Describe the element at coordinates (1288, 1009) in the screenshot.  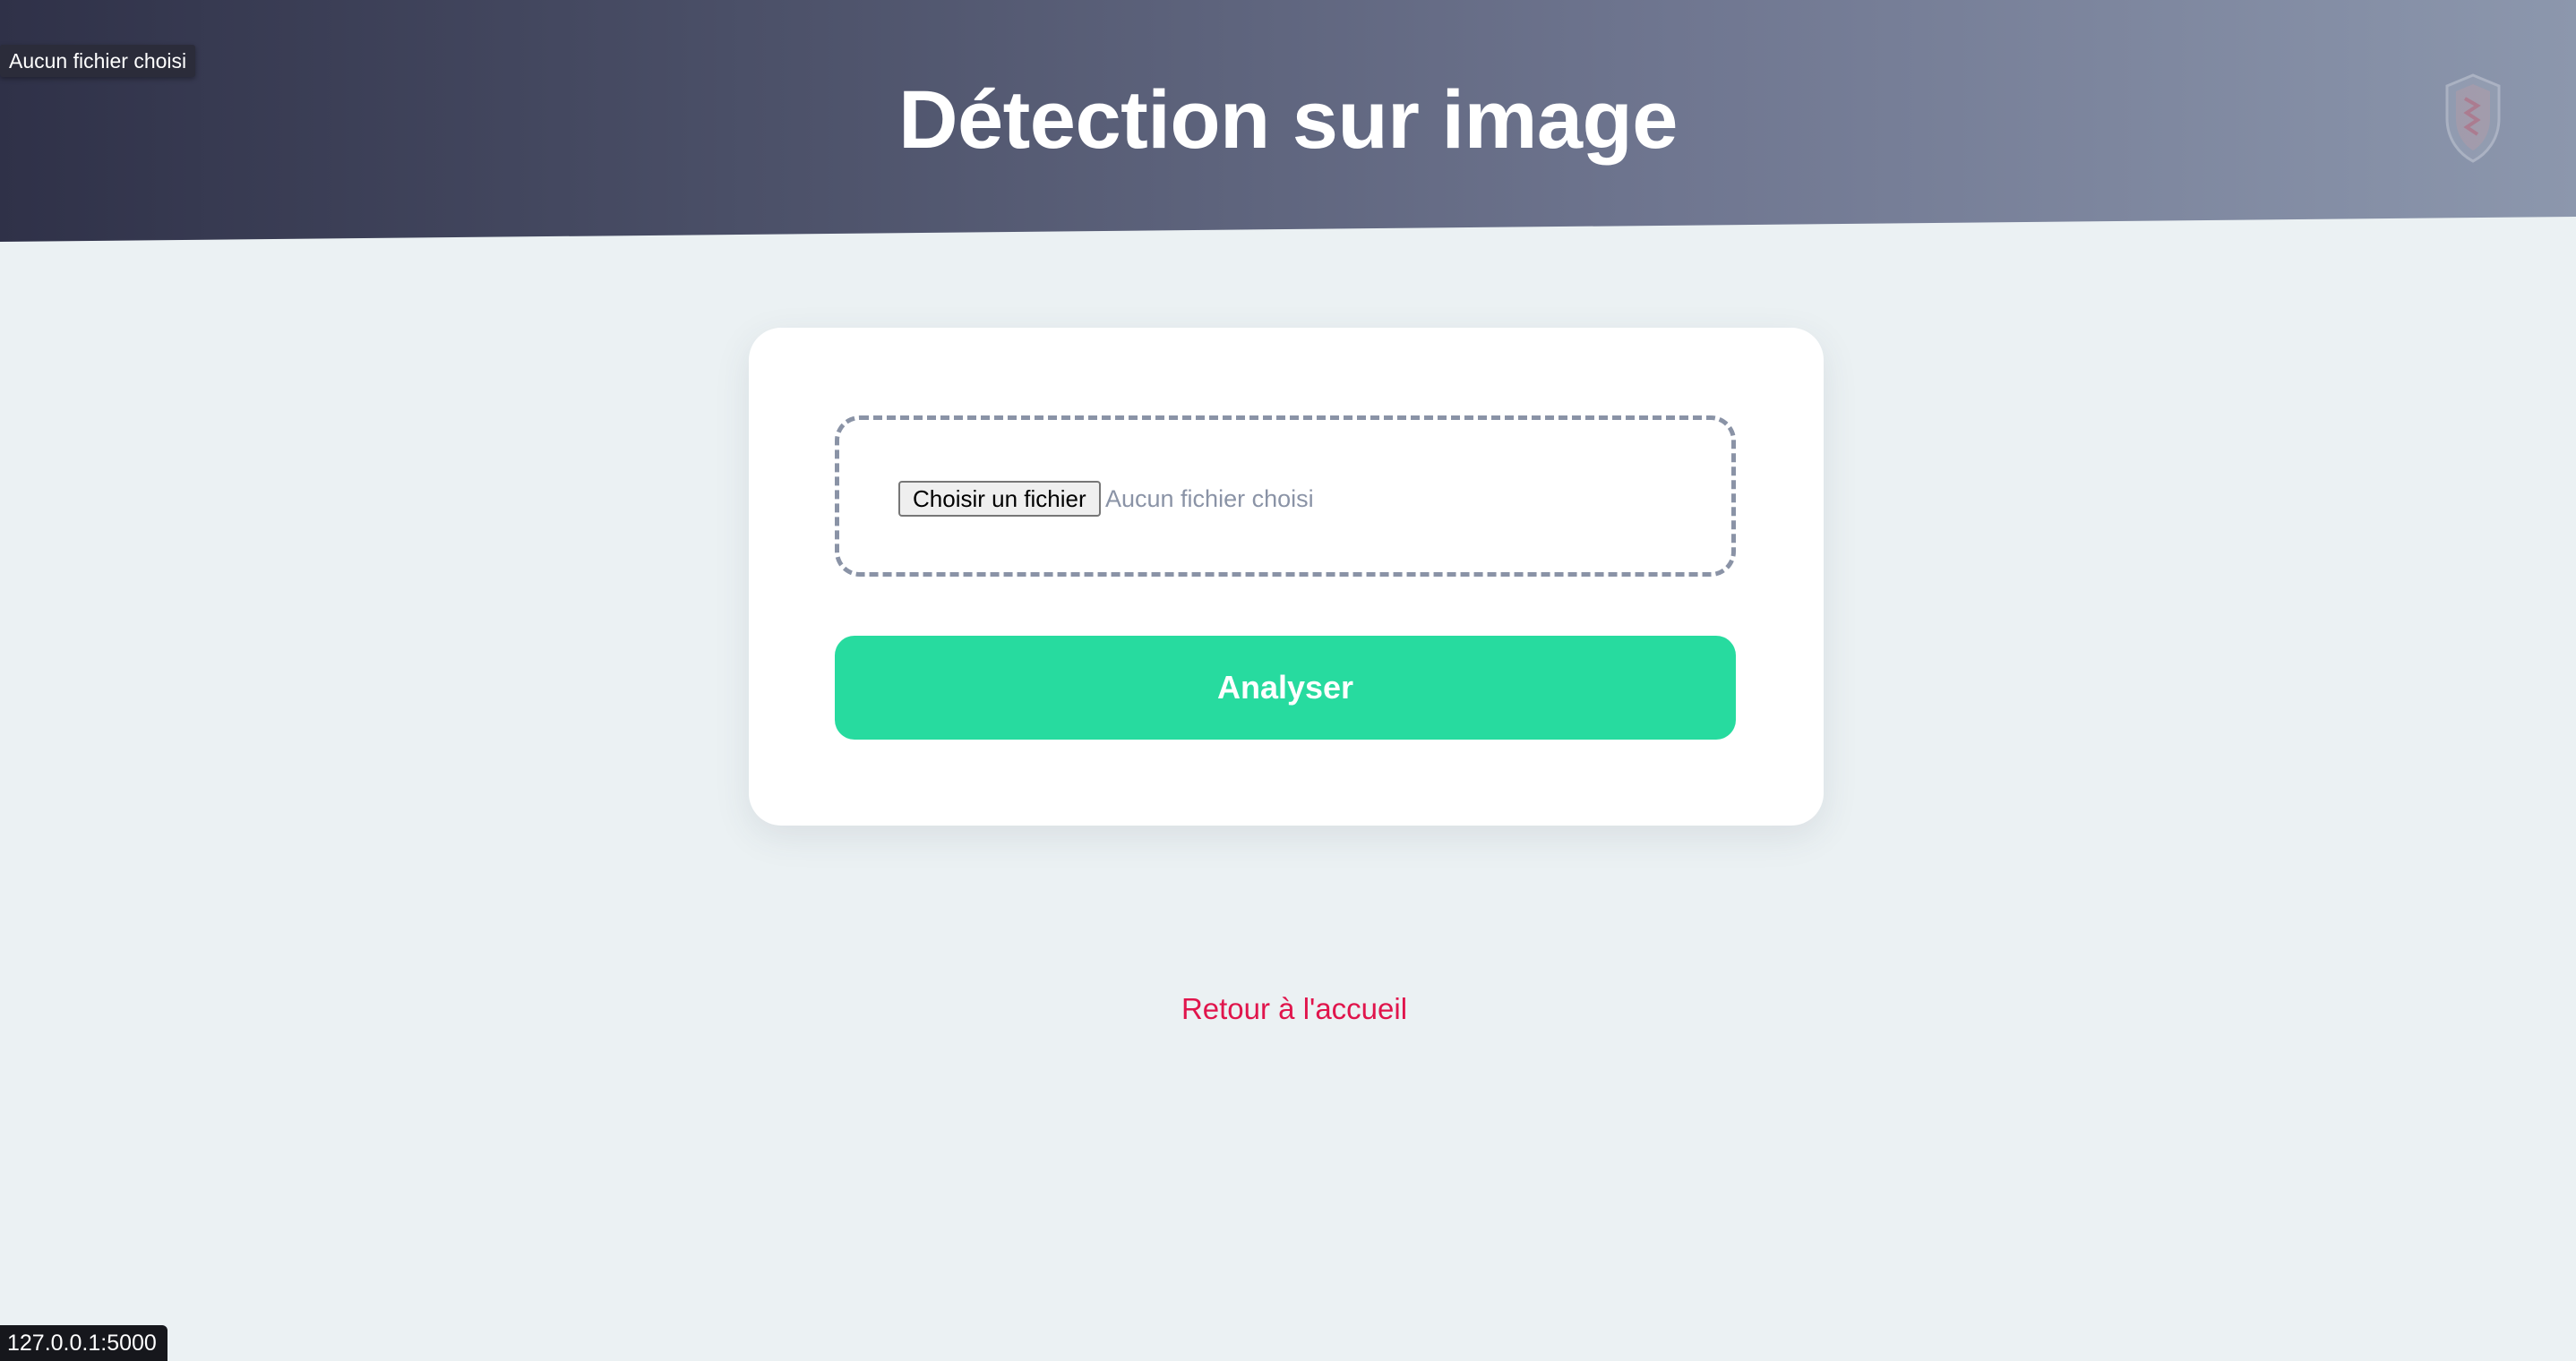
I see `back-home-link: Retour à l'accueil` at that location.